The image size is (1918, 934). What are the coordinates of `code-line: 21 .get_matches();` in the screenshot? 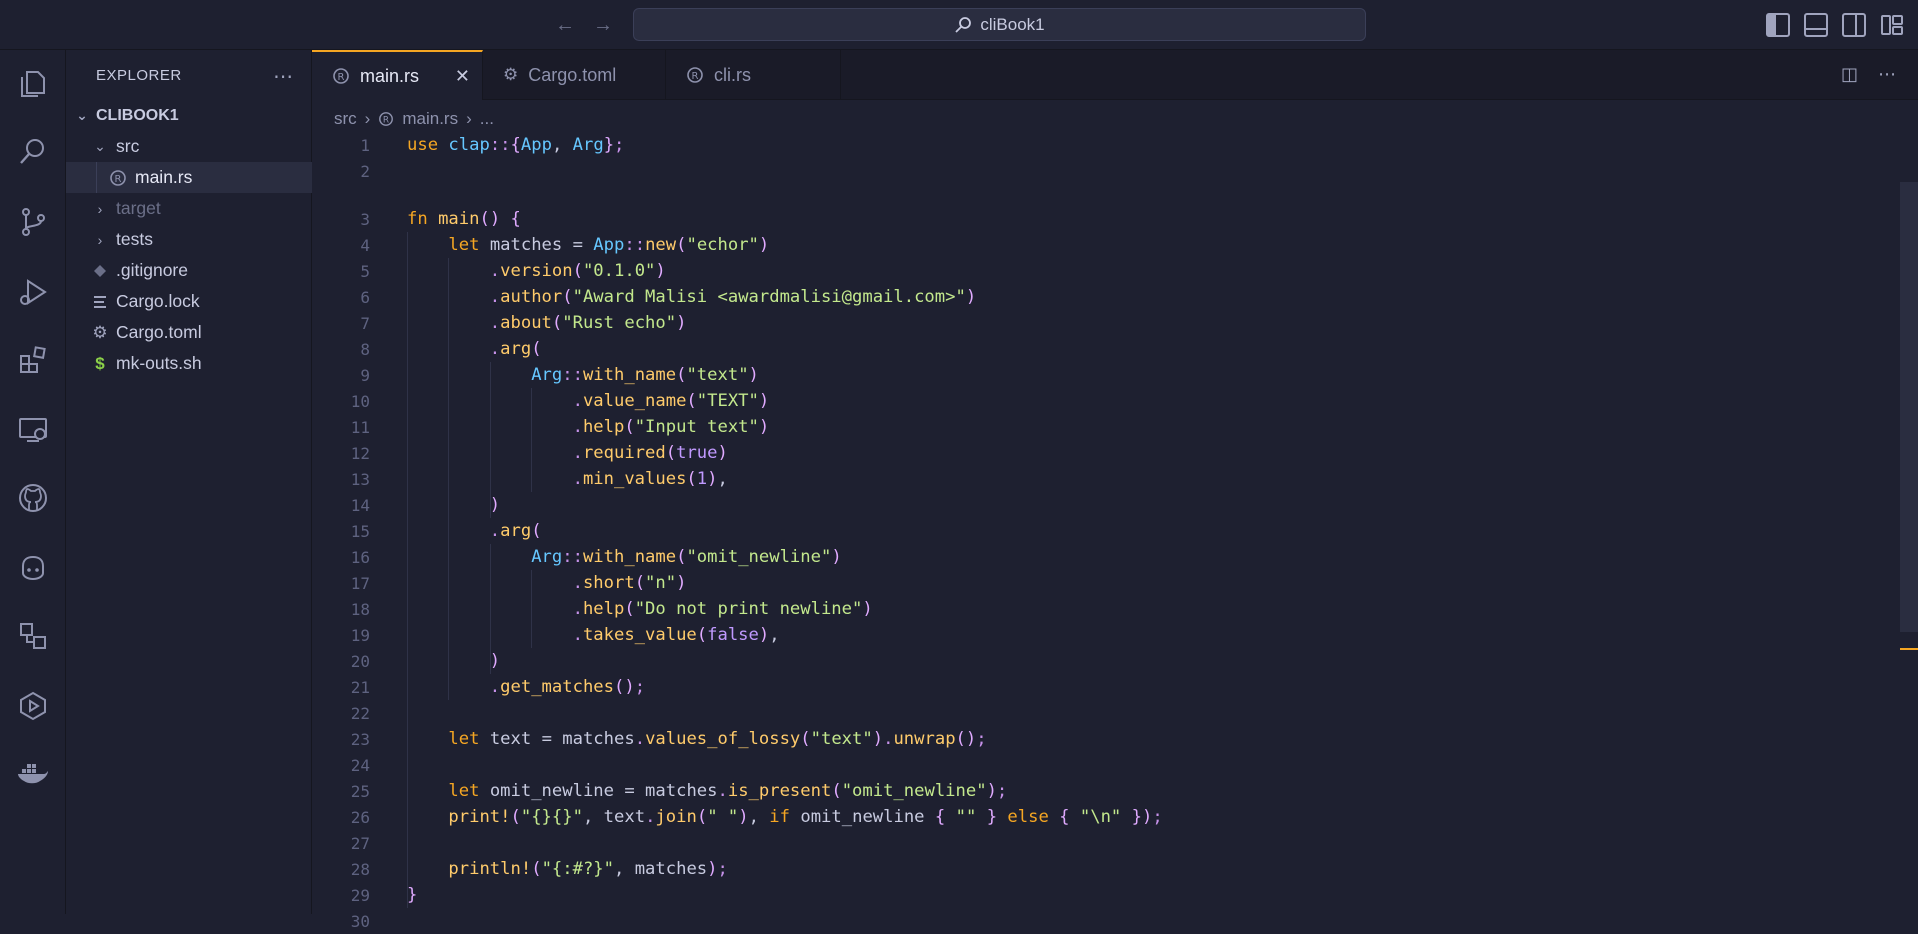 It's located at (1102, 687).